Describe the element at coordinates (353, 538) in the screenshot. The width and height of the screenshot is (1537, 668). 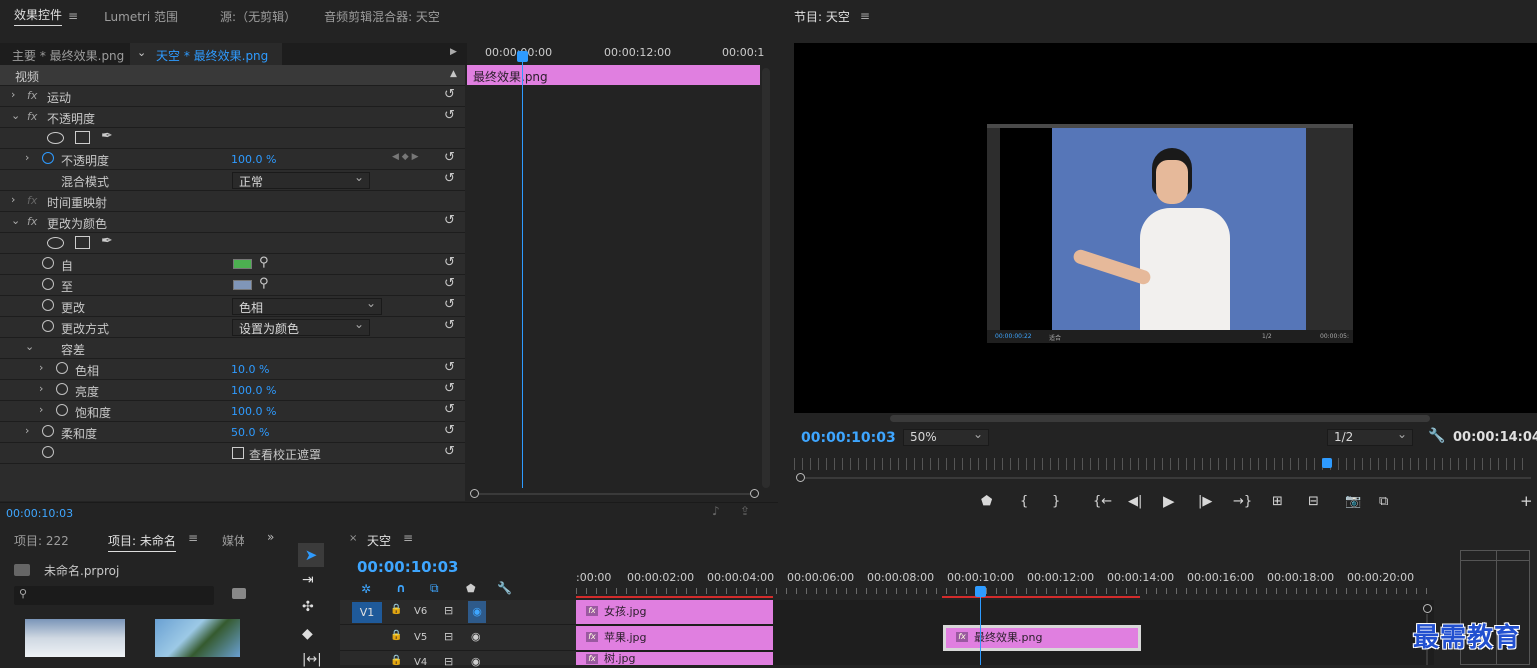
I see `close-icon: ×` at that location.